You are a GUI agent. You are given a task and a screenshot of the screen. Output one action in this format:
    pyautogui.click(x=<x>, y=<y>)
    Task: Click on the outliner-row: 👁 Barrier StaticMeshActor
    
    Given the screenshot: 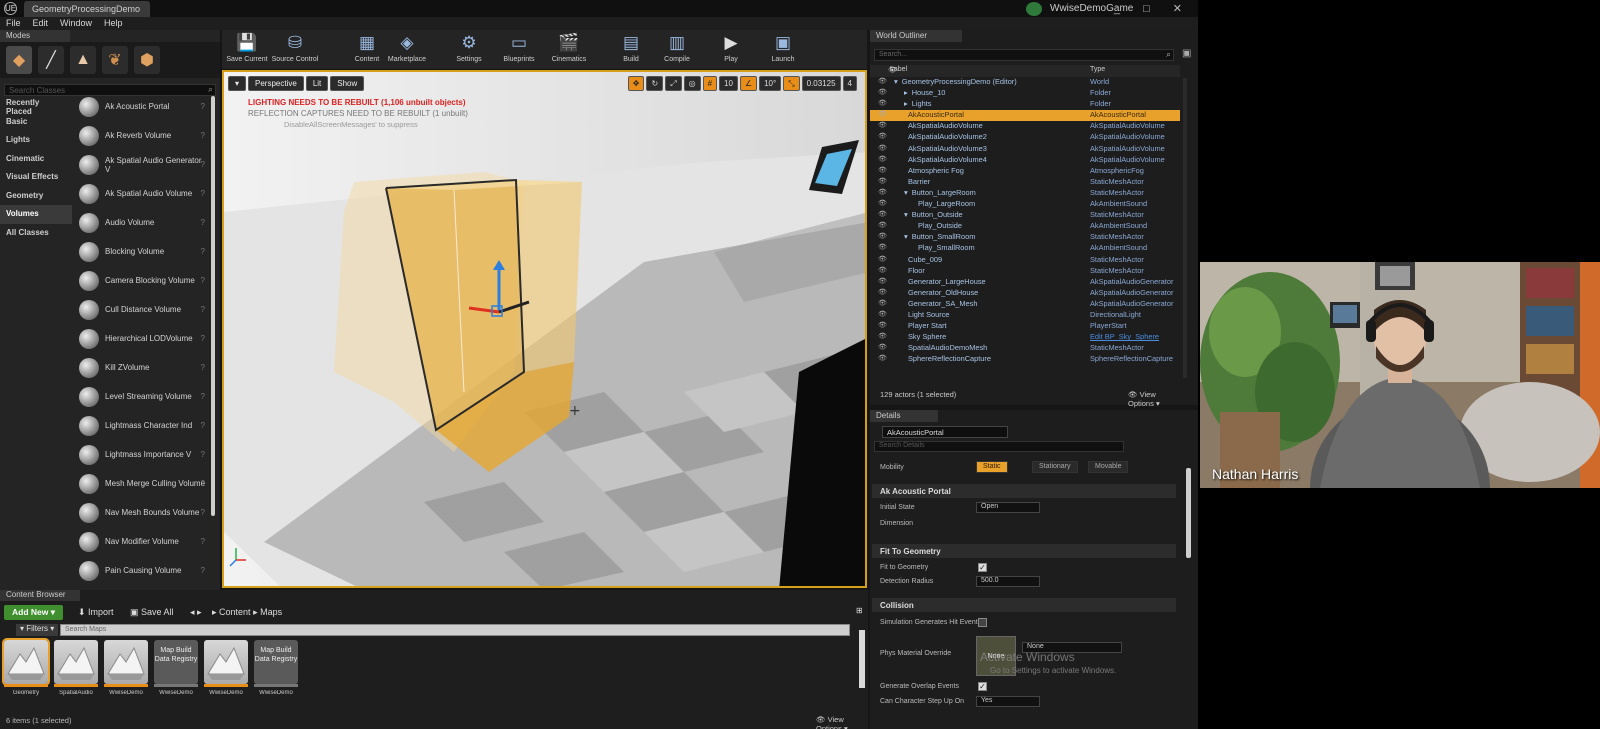 What is the action you would take?
    pyautogui.click(x=1025, y=182)
    